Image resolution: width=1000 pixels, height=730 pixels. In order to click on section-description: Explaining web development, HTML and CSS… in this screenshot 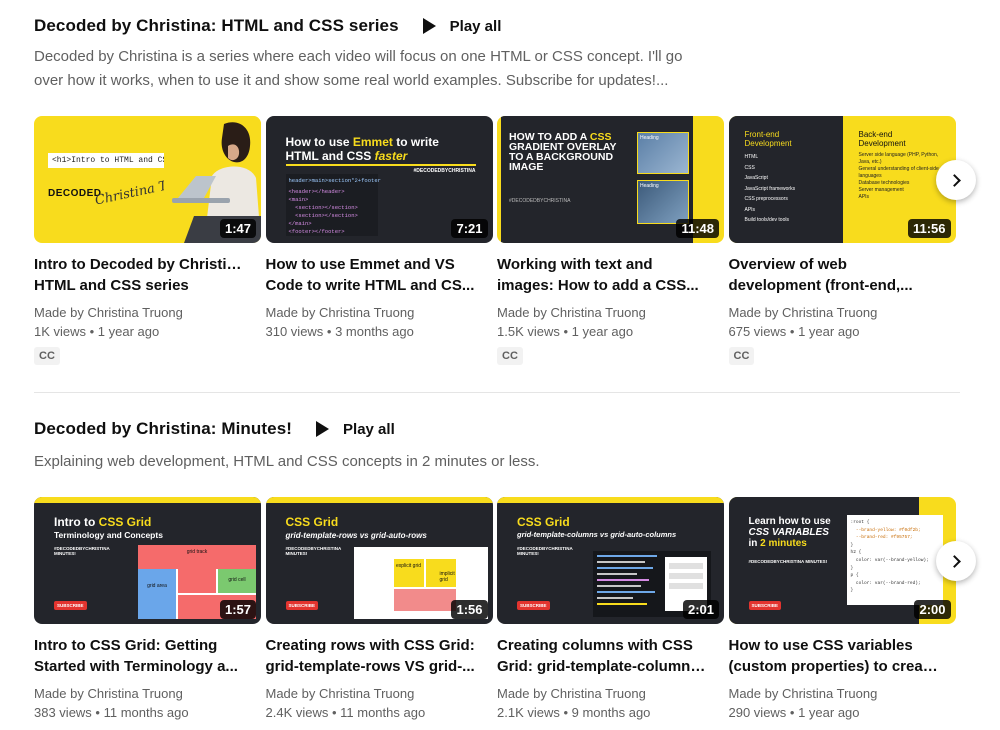, I will do `click(374, 462)`.